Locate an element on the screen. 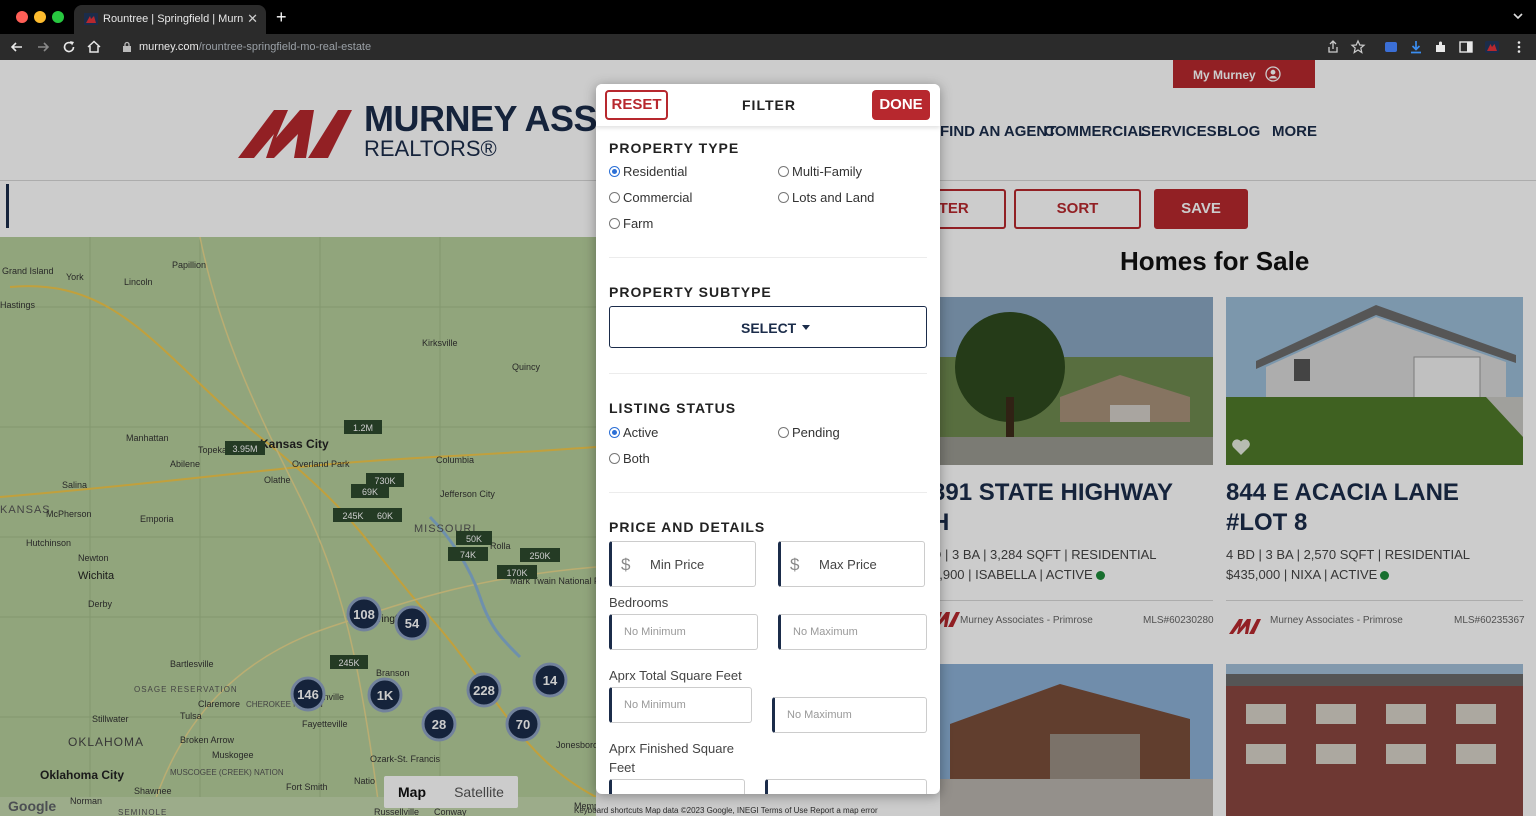  home-icon is located at coordinates (94, 47).